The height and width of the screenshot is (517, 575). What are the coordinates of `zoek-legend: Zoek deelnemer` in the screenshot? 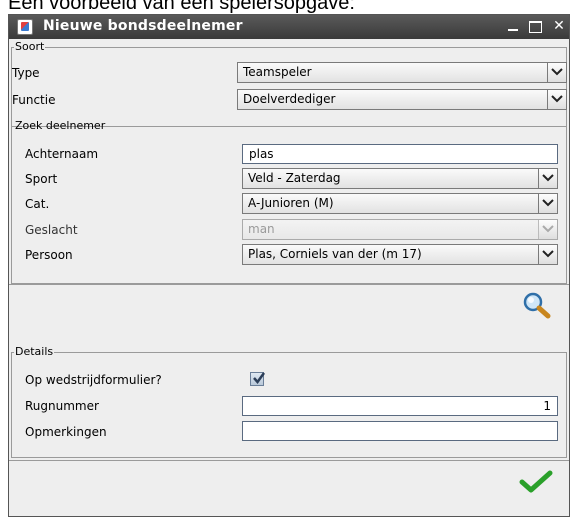 It's located at (60, 125).